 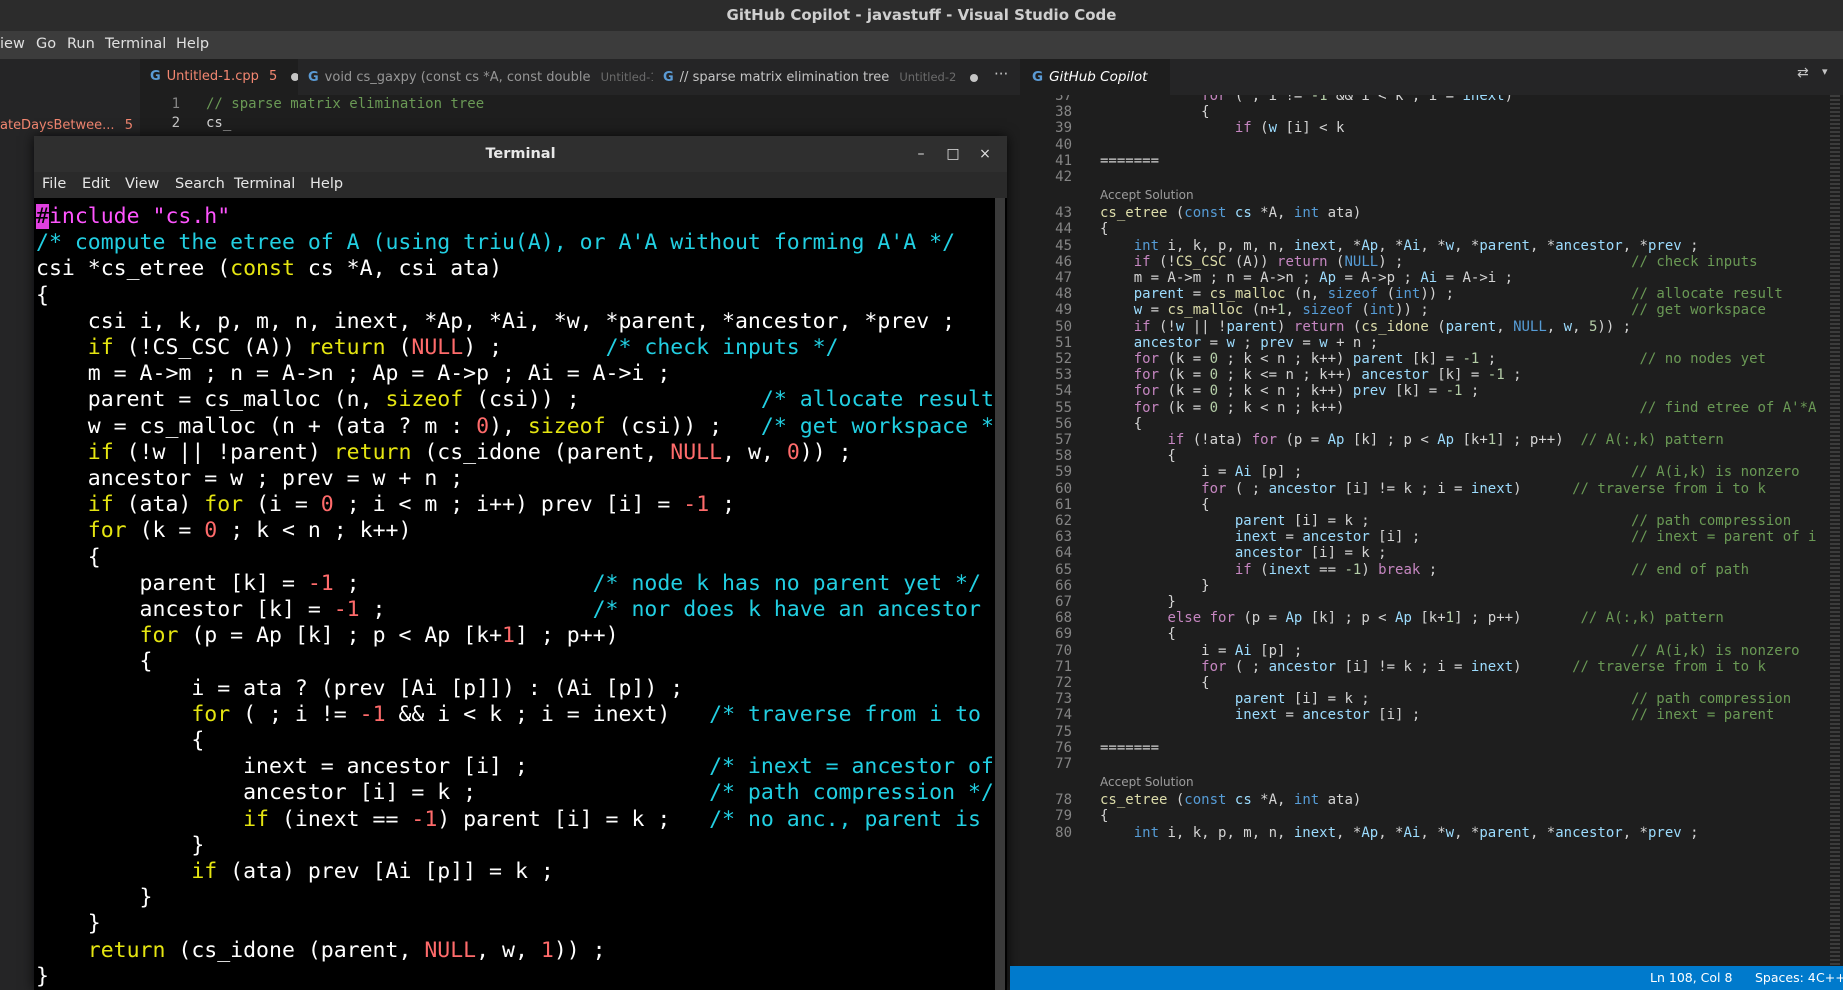 I want to click on menu-bar: iew Go Run Terminal Help, so click(x=921, y=45).